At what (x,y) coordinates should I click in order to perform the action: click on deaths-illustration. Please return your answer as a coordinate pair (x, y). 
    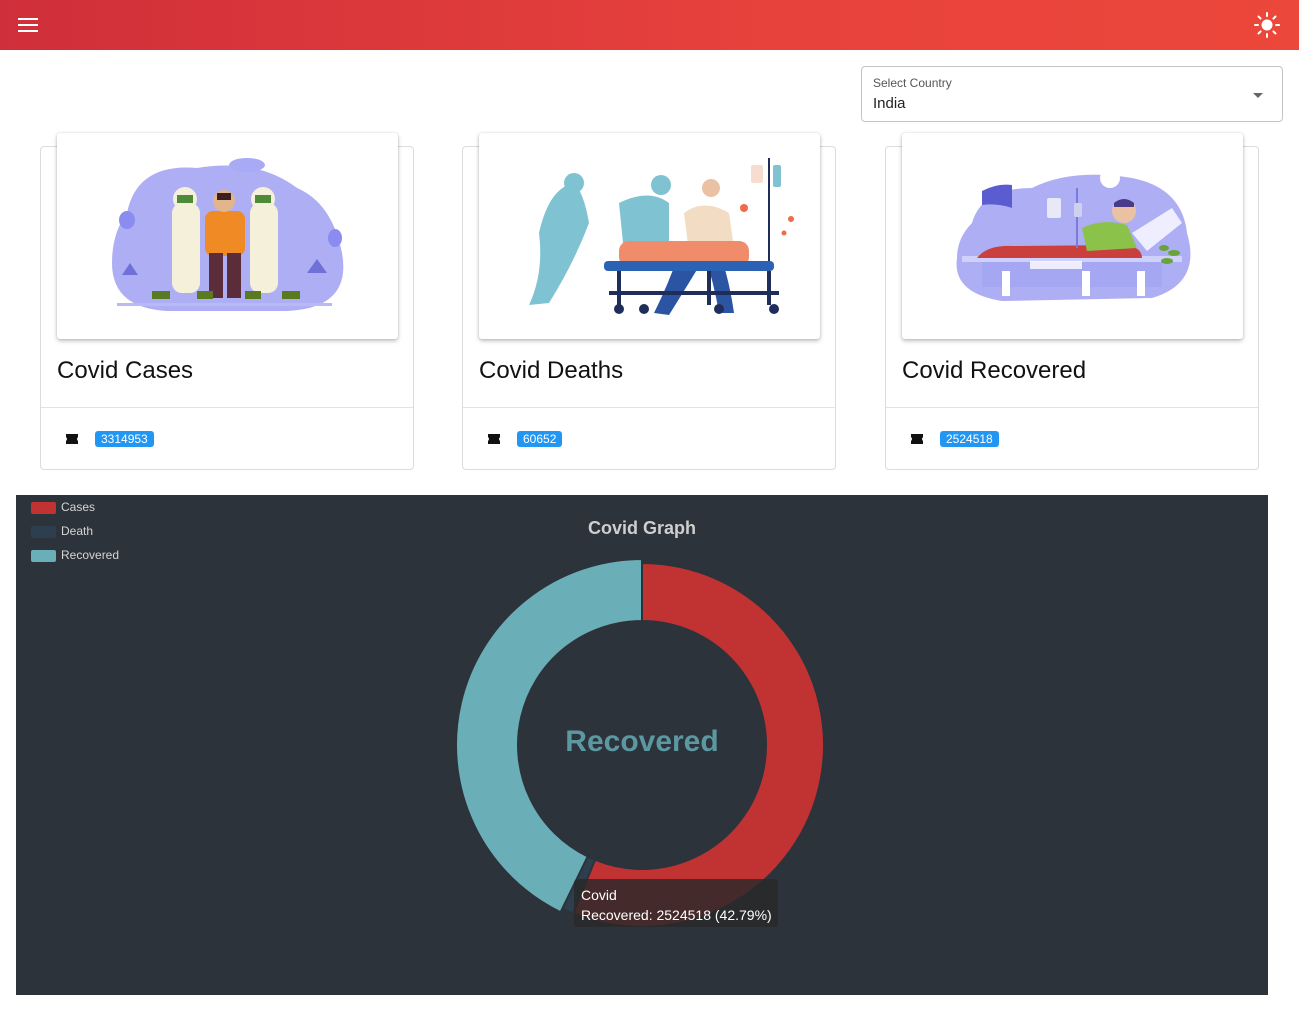
    Looking at the image, I should click on (649, 236).